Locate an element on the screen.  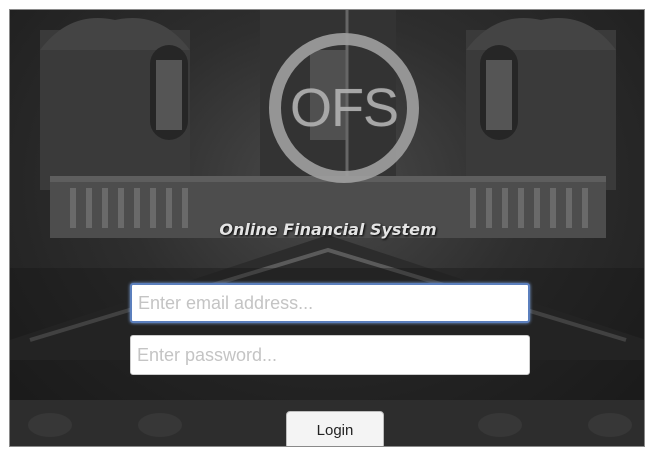
login-button: Login is located at coordinates (335, 428).